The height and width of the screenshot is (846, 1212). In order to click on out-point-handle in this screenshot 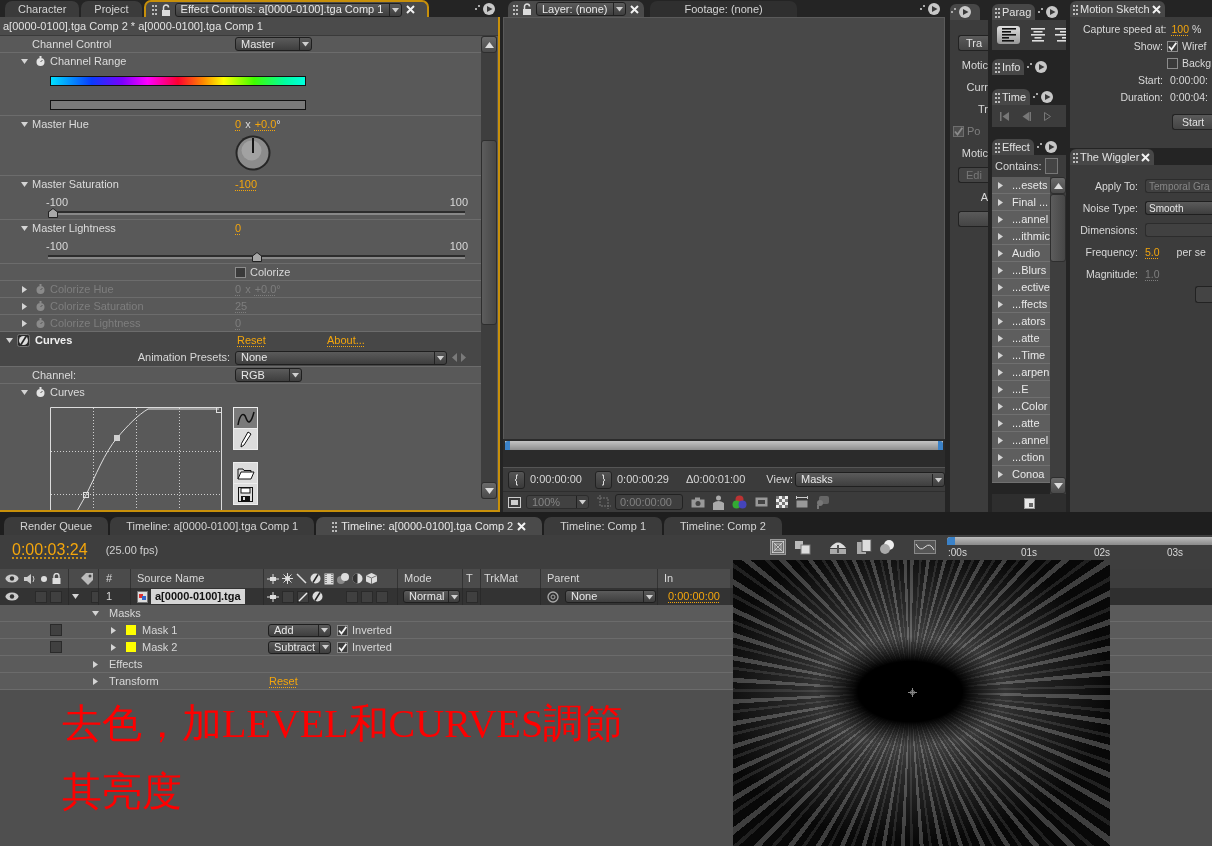, I will do `click(940, 445)`.